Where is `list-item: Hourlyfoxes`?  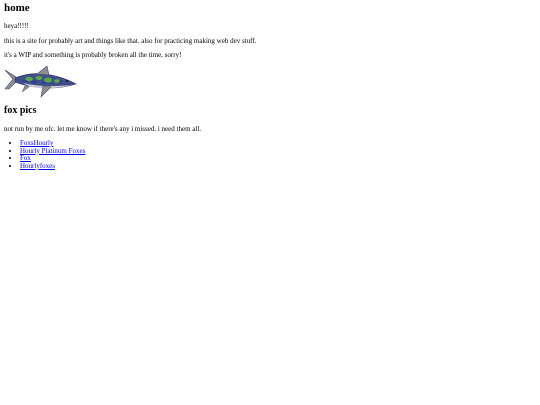 list-item: Hourlyfoxes is located at coordinates (52, 166).